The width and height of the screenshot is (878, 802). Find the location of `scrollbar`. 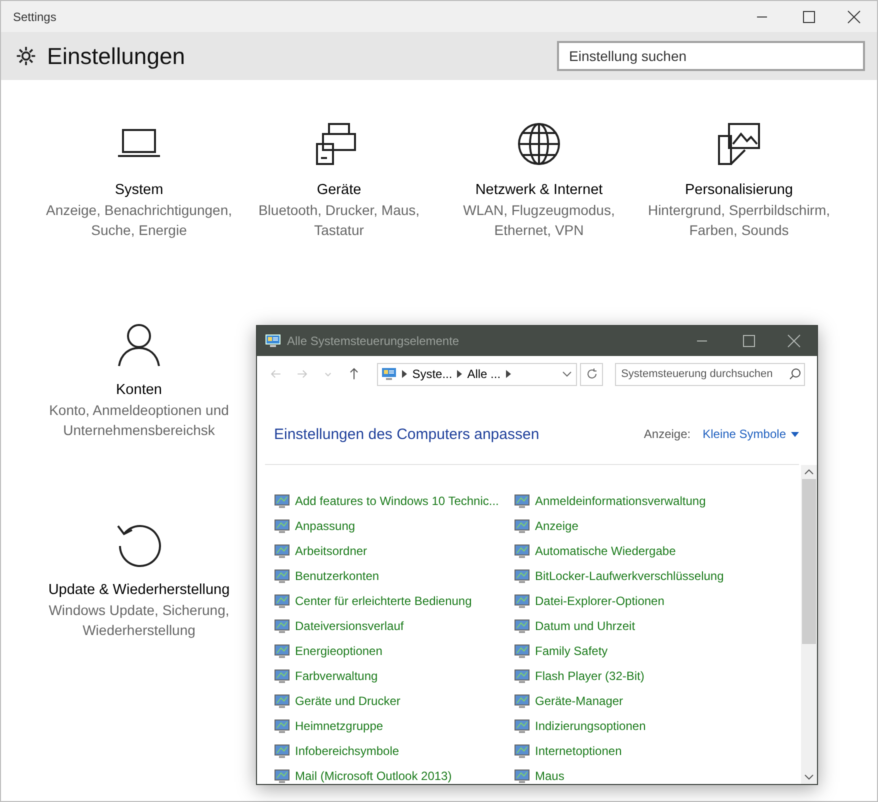

scrollbar is located at coordinates (809, 624).